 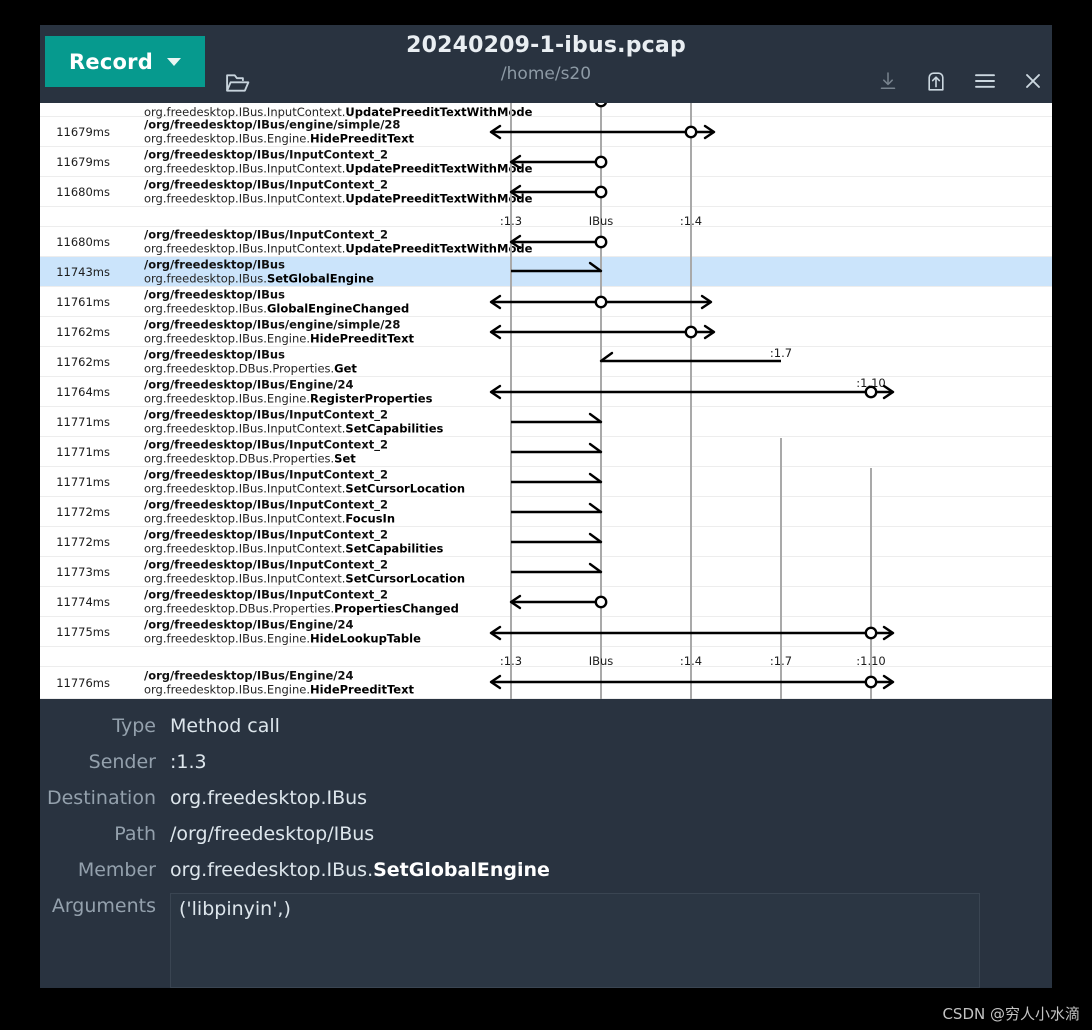 I want to click on row-interface: org.freedesktop.DBus.Properties.Set, so click(x=250, y=458).